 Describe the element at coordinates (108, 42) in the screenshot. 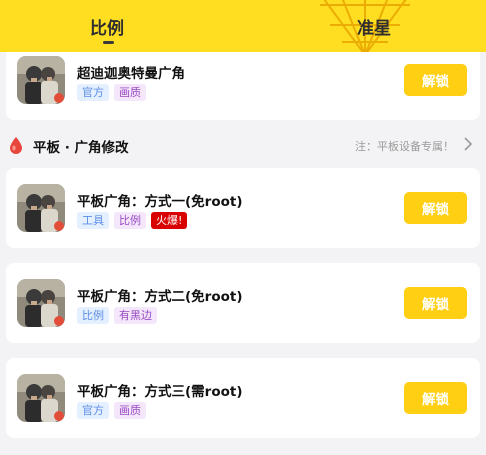

I see `active-tab-indicator` at that location.